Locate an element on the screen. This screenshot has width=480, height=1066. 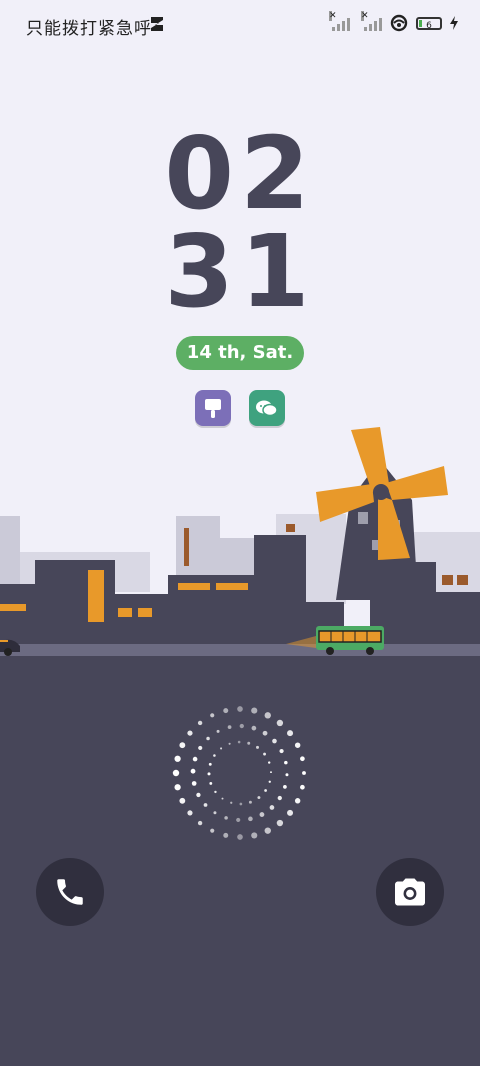
phone-shortcut-button is located at coordinates (70, 892).